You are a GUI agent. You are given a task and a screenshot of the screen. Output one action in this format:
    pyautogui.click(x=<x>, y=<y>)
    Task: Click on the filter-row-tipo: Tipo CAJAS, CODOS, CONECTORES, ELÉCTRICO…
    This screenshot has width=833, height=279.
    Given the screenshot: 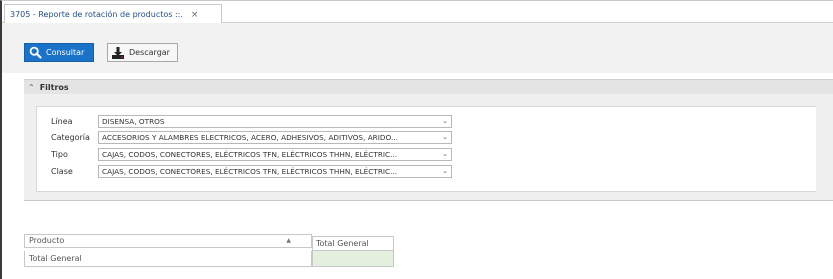 What is the action you would take?
    pyautogui.click(x=427, y=154)
    